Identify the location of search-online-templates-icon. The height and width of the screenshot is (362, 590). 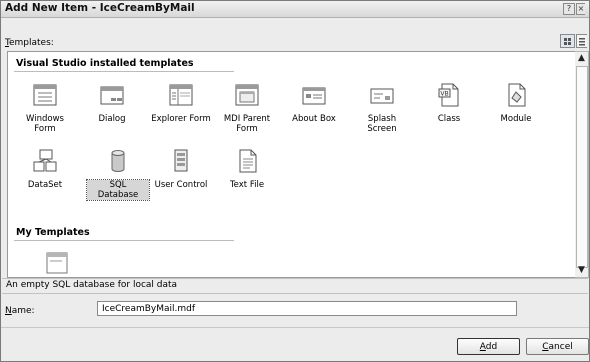
(57, 263).